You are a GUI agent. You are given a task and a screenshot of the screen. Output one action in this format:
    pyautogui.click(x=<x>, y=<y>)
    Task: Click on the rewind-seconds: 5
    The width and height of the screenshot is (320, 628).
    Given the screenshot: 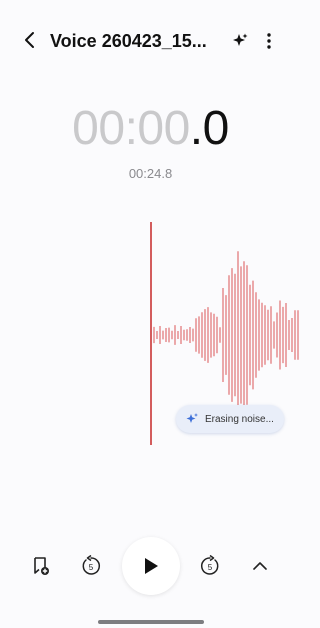 What is the action you would take?
    pyautogui.click(x=91, y=567)
    